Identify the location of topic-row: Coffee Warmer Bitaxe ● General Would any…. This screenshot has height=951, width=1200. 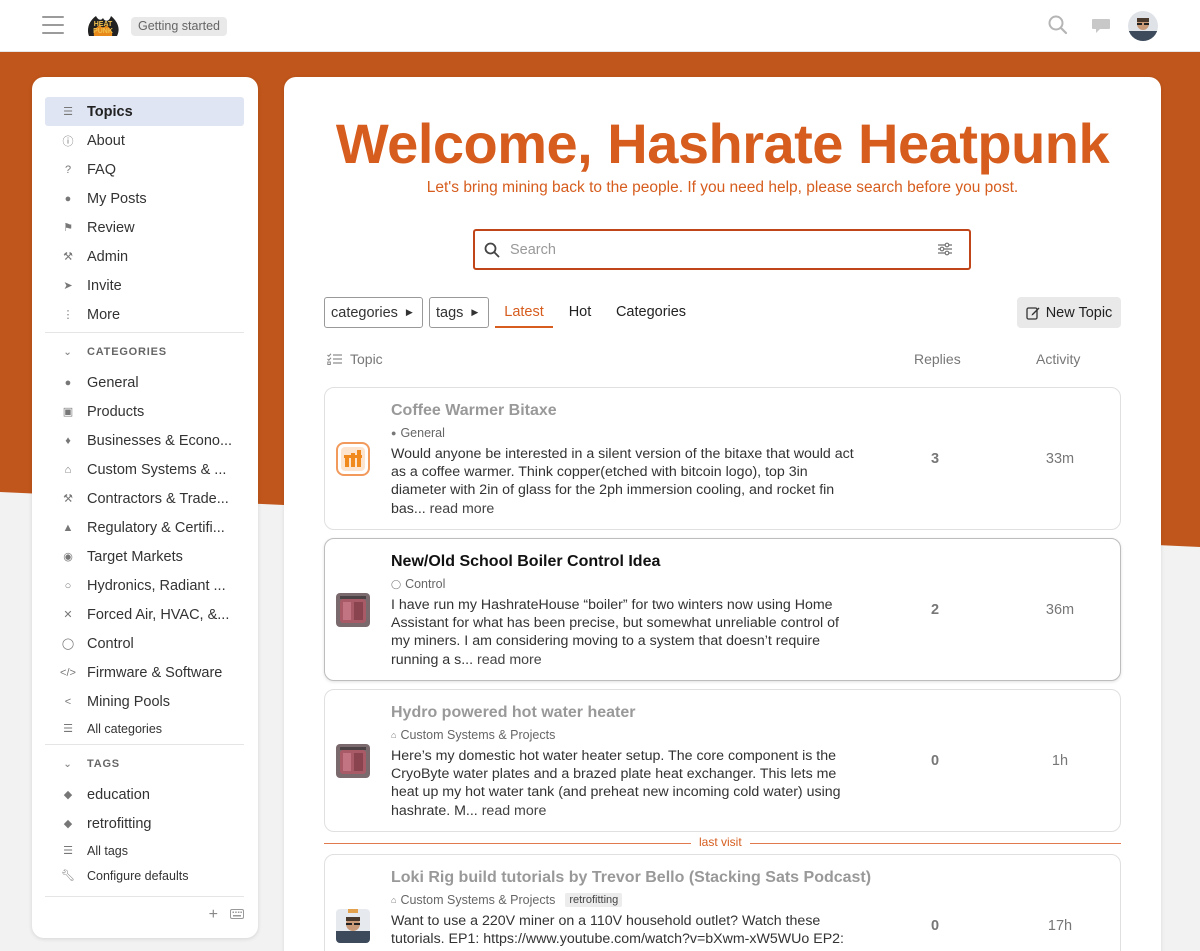
(722, 458).